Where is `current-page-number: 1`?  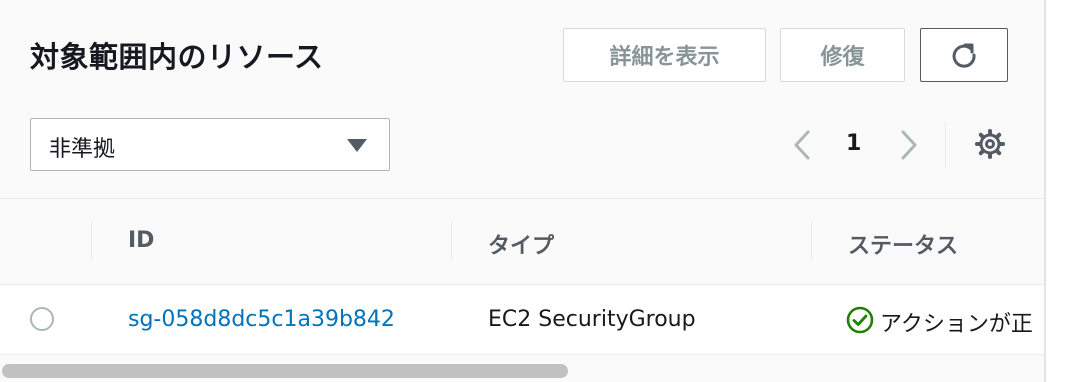
current-page-number: 1 is located at coordinates (853, 143).